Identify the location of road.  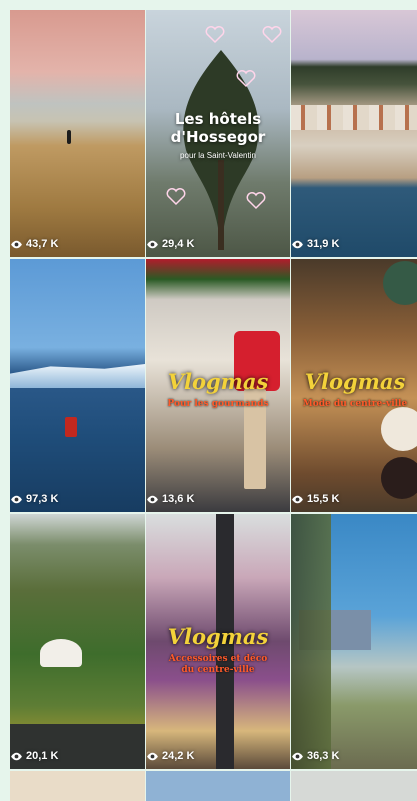
(77, 746).